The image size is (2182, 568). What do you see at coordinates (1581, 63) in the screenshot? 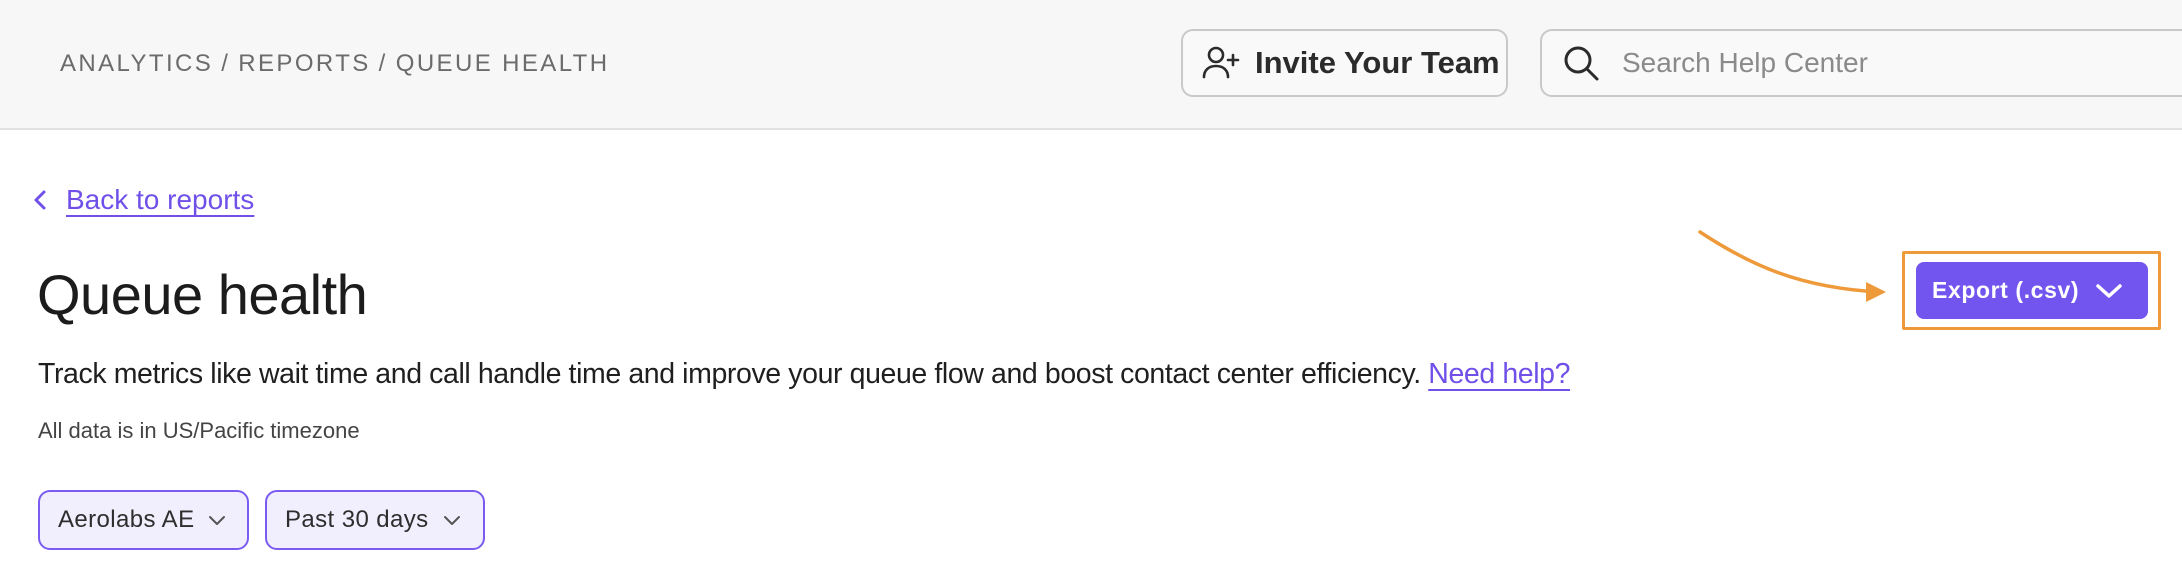
I see `search-icon` at bounding box center [1581, 63].